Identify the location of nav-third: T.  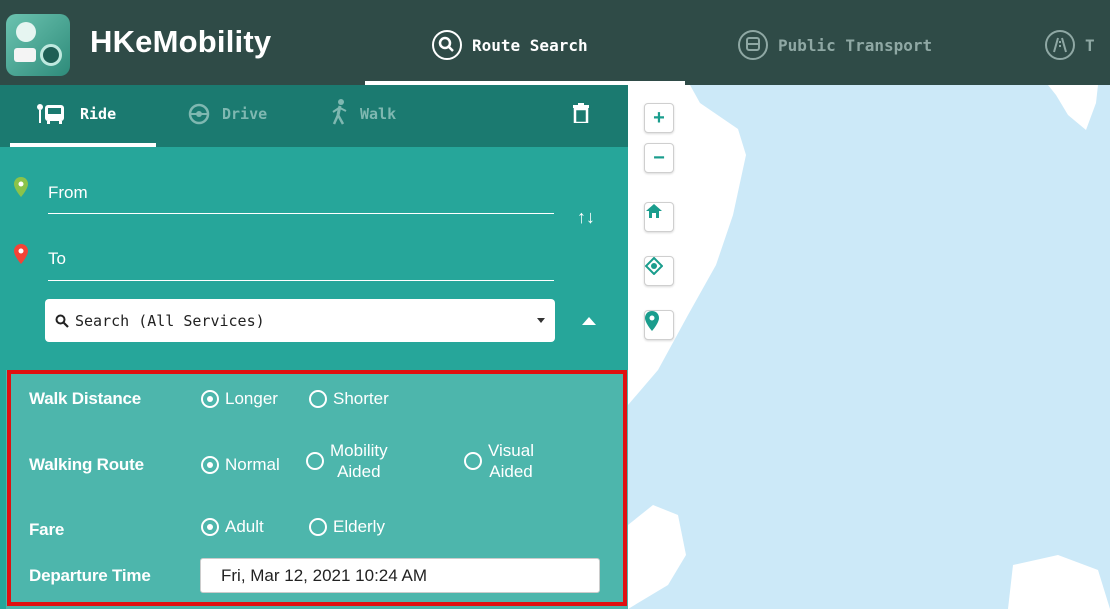
(1070, 45).